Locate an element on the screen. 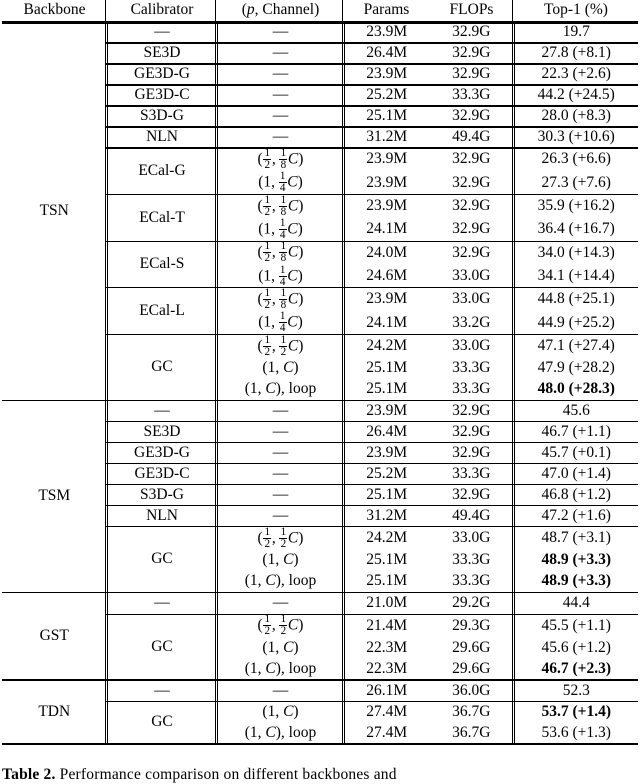  top1-cell: 34.0 (+14.3) is located at coordinates (576, 252).